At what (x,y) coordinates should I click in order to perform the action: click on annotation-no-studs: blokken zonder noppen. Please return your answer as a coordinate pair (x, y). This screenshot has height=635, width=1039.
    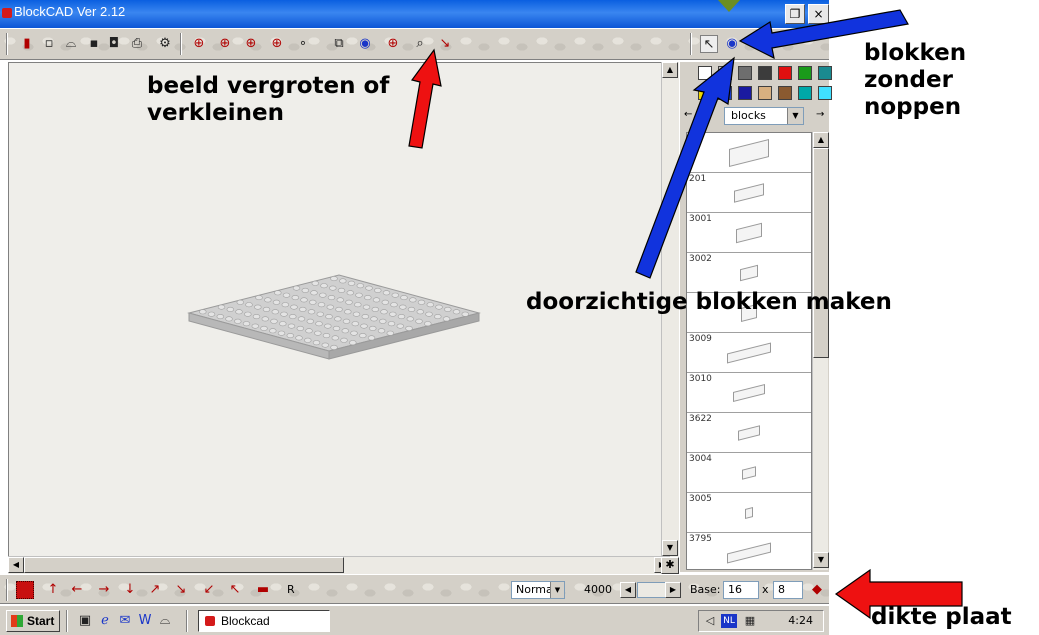
    Looking at the image, I should click on (915, 80).